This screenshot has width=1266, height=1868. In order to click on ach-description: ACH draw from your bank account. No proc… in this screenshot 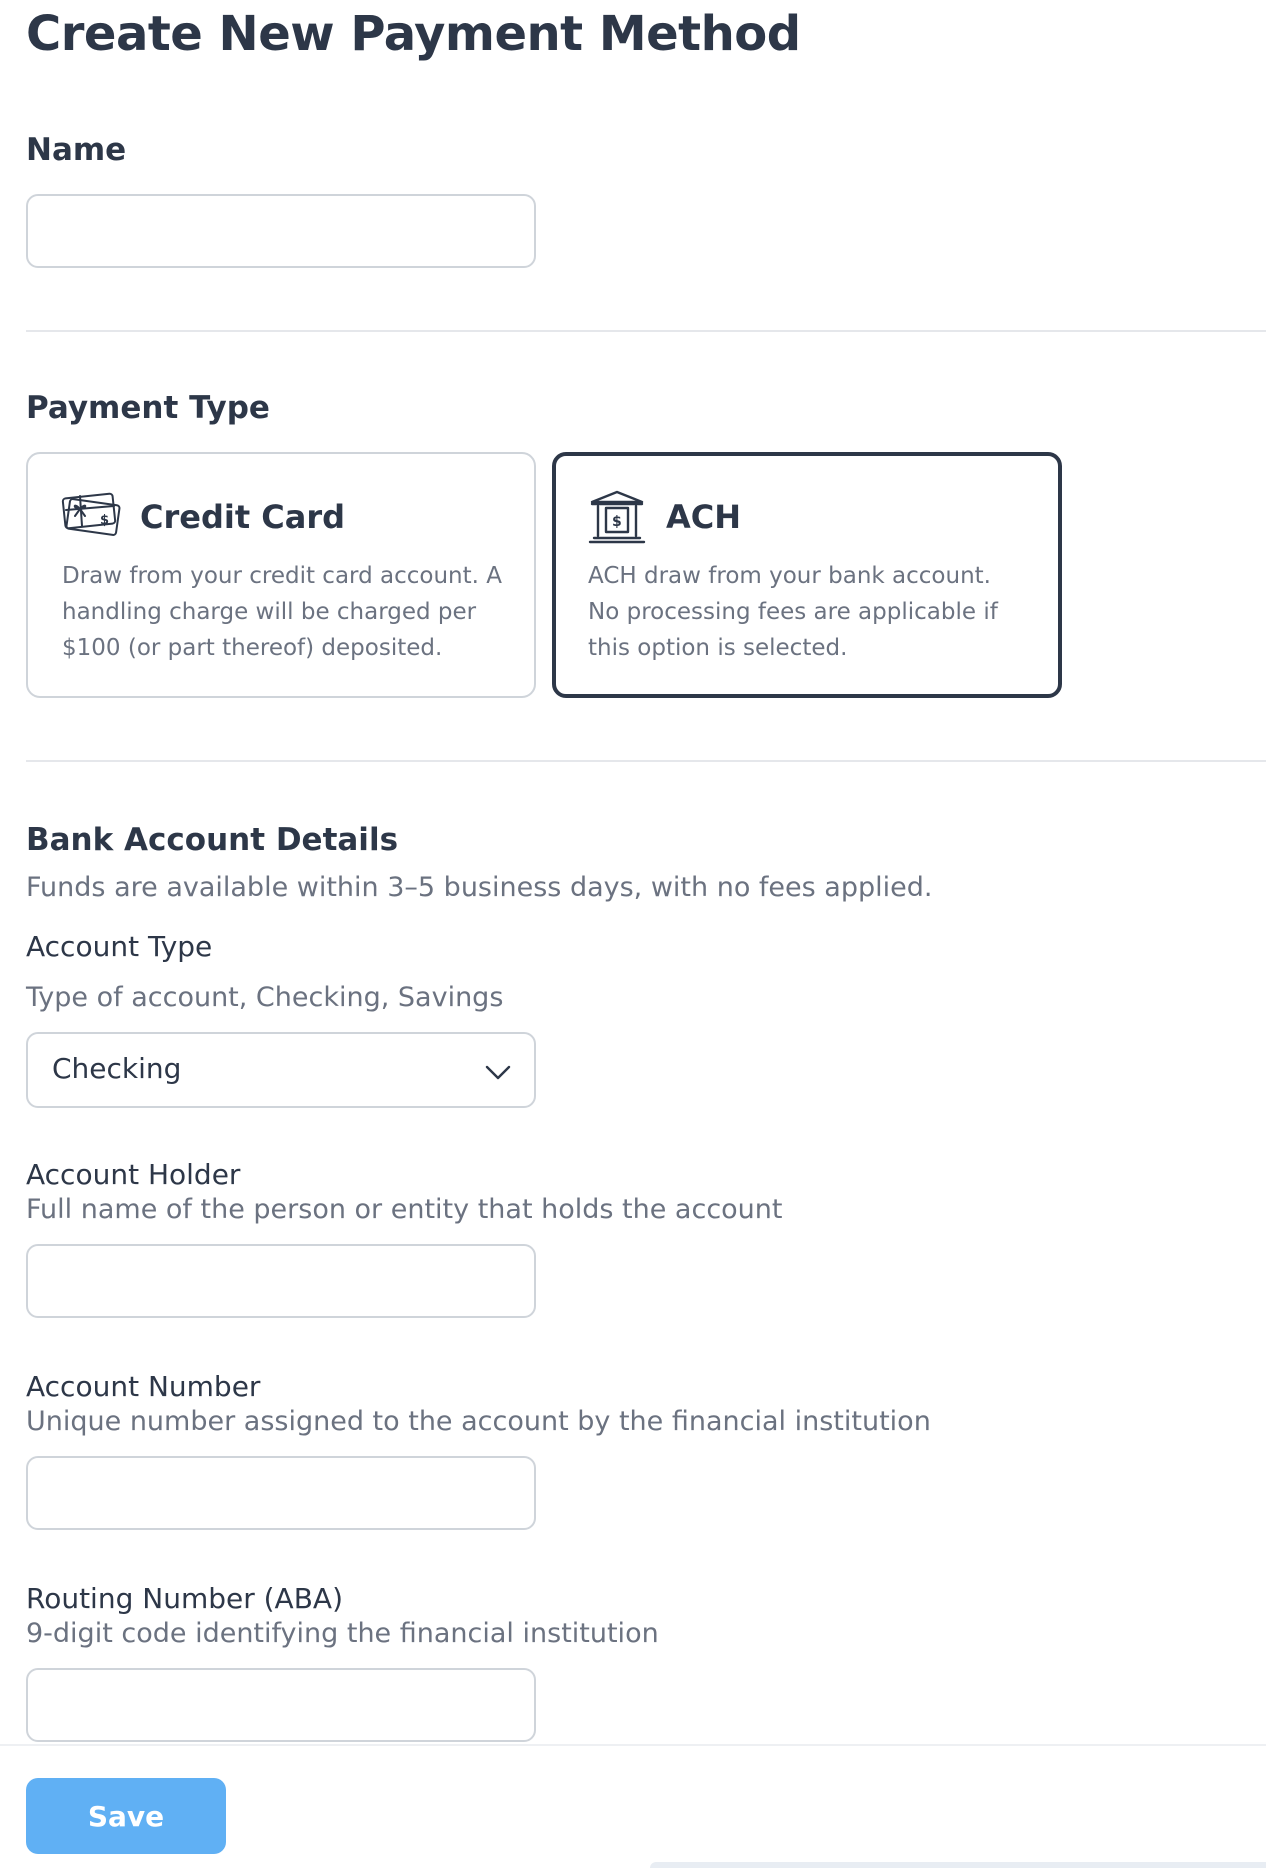, I will do `click(793, 612)`.